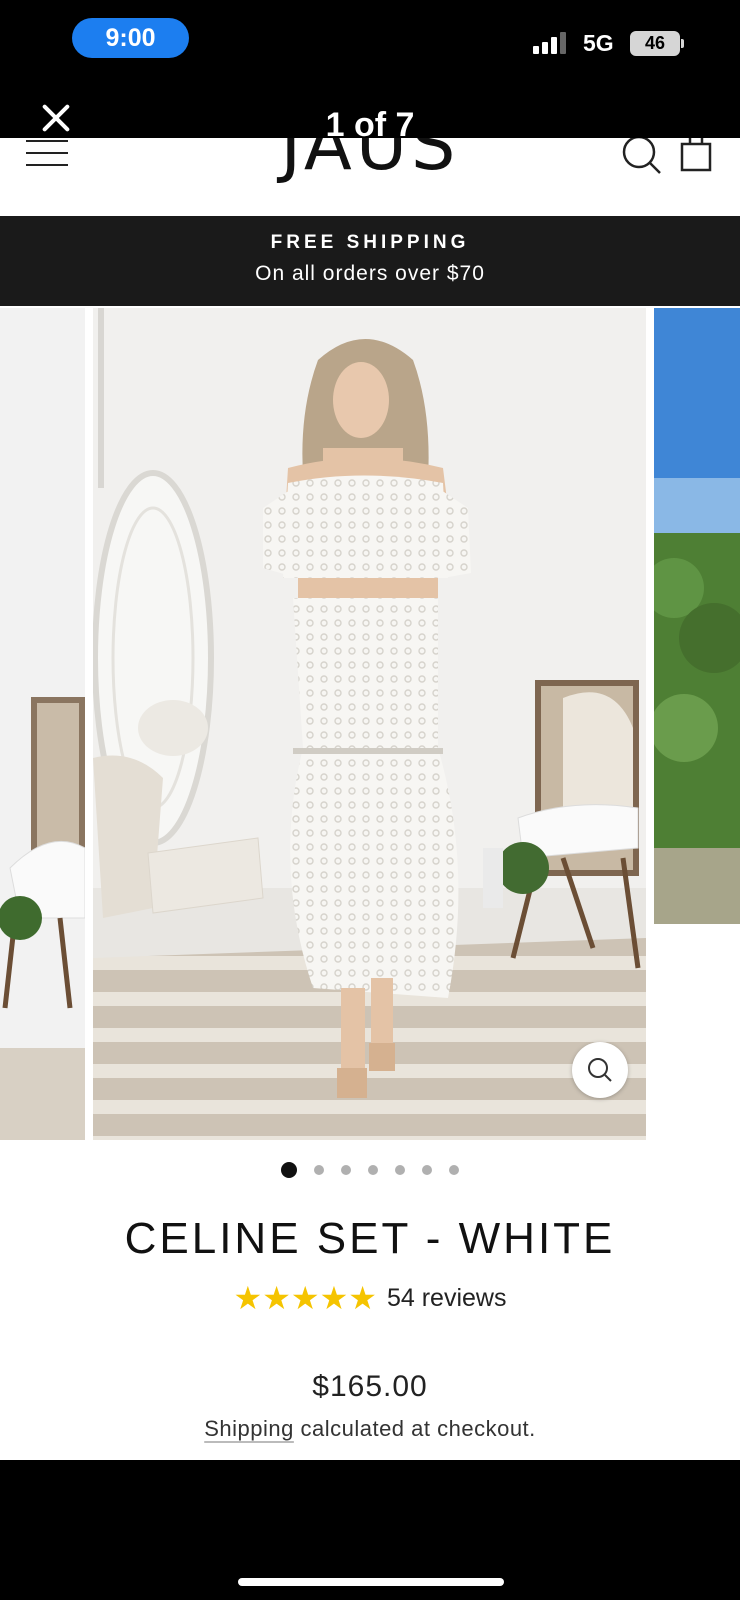 The image size is (740, 1600). Describe the element at coordinates (47, 155) in the screenshot. I see `hamburger-menu-icon` at that location.